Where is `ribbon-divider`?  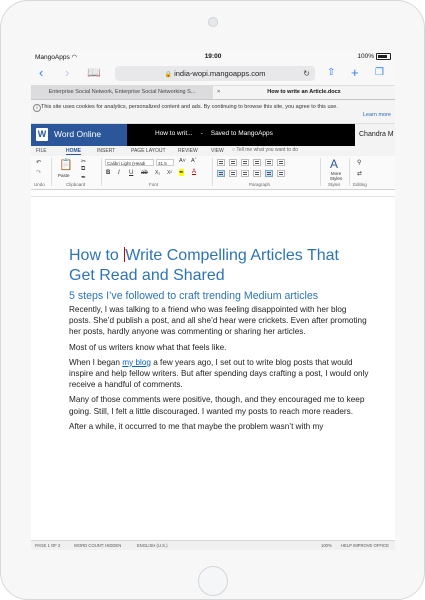
ribbon-divider is located at coordinates (213, 196).